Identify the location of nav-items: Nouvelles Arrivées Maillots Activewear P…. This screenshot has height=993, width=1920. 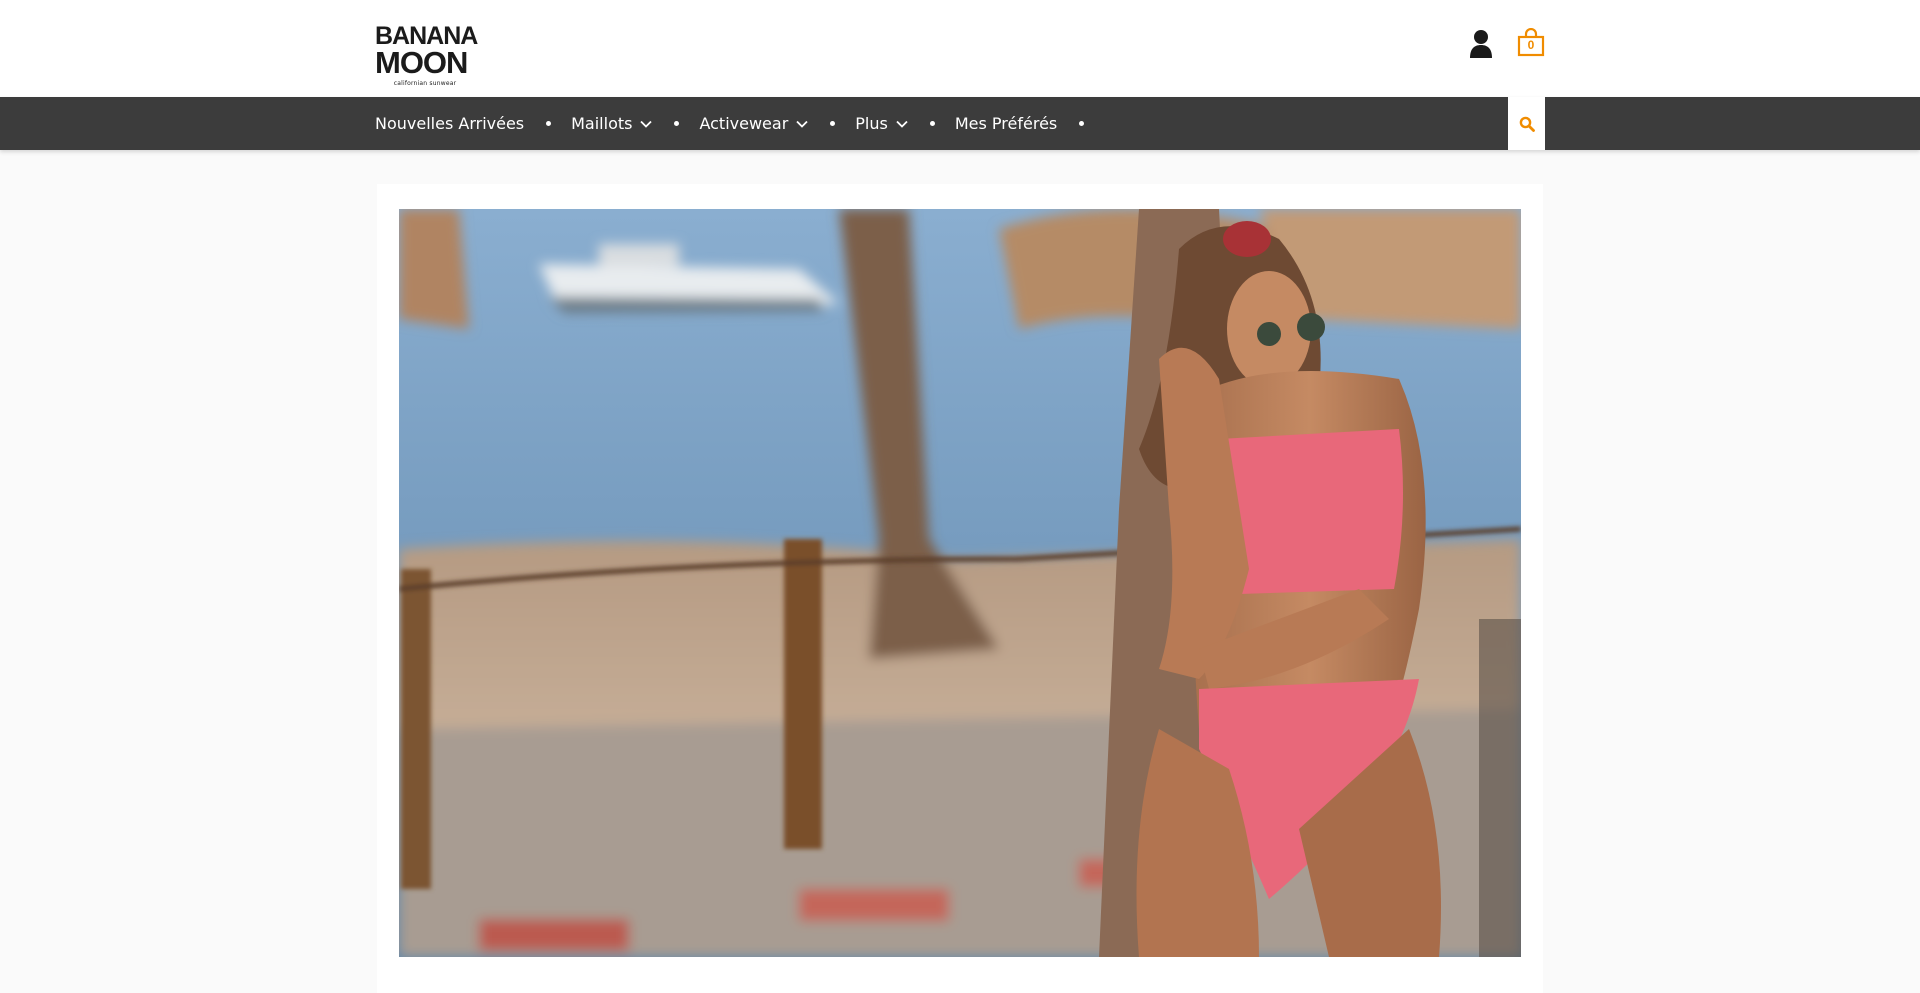
(739, 123).